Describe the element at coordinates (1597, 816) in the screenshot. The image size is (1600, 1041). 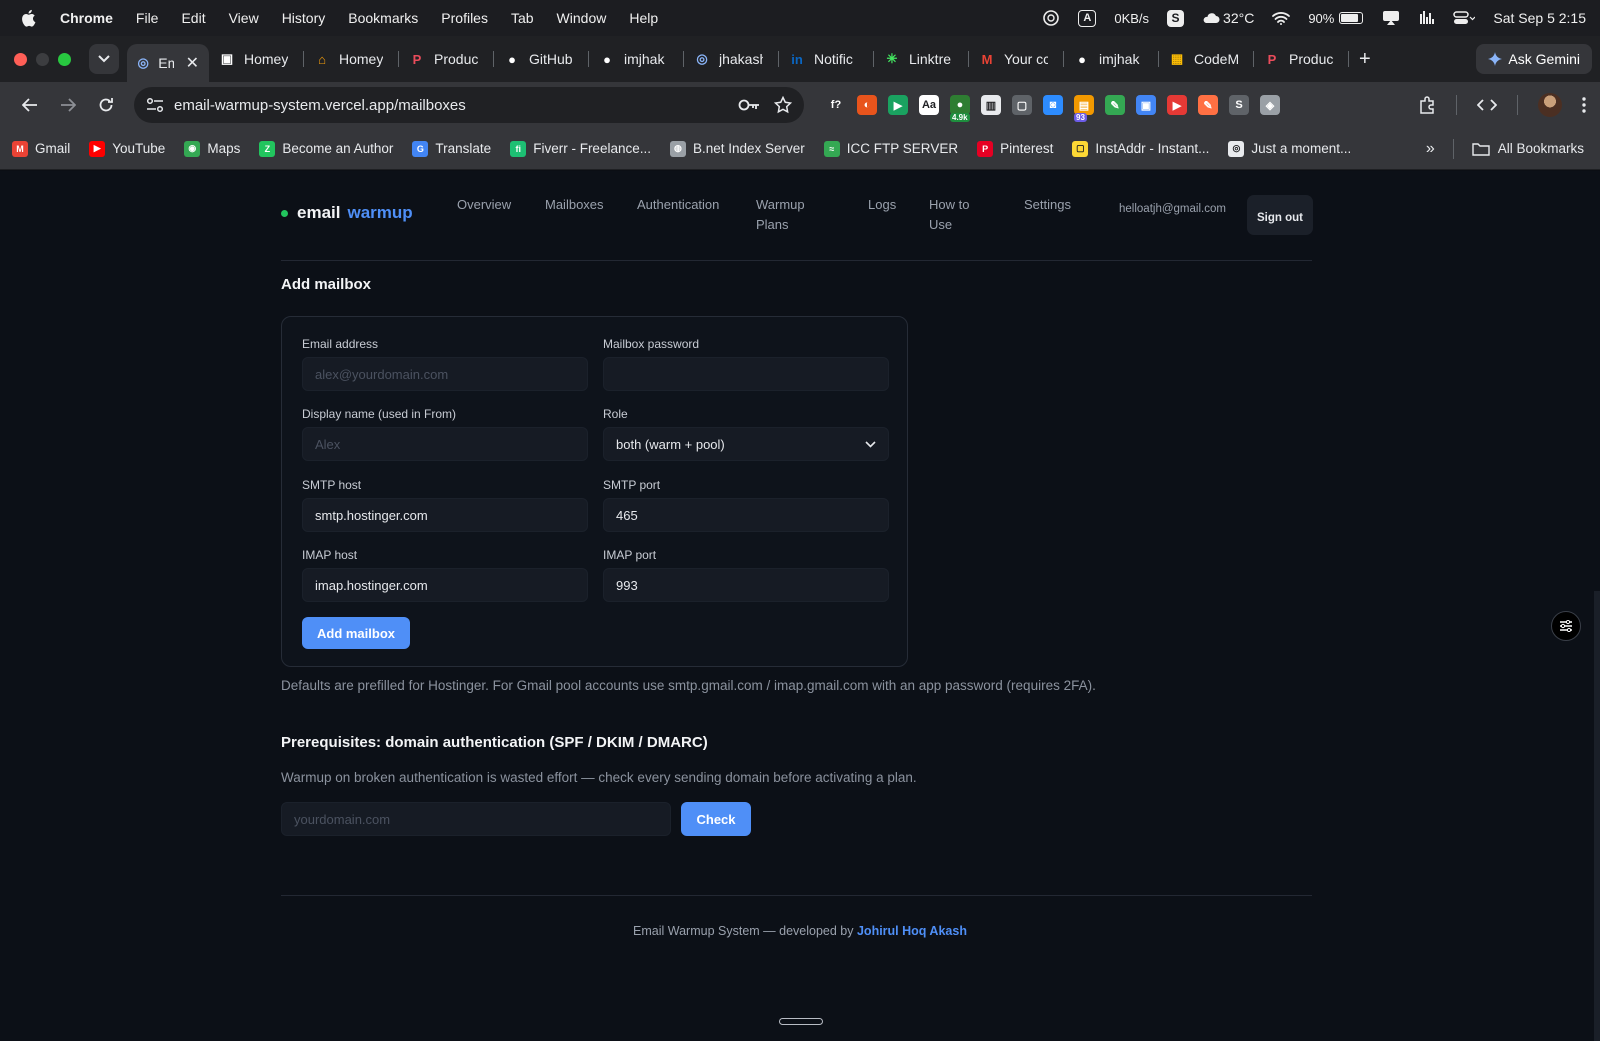
I see `scrollbar` at that location.